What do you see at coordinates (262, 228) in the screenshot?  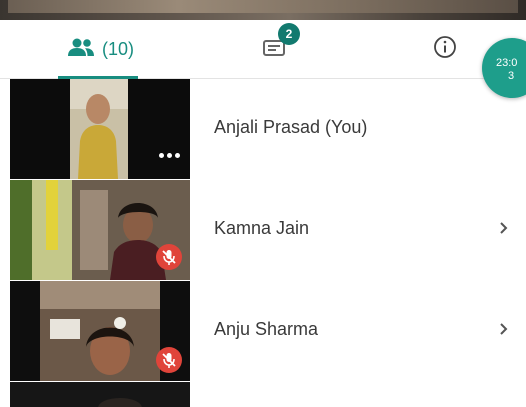 I see `participant-name: Kamna Jain` at bounding box center [262, 228].